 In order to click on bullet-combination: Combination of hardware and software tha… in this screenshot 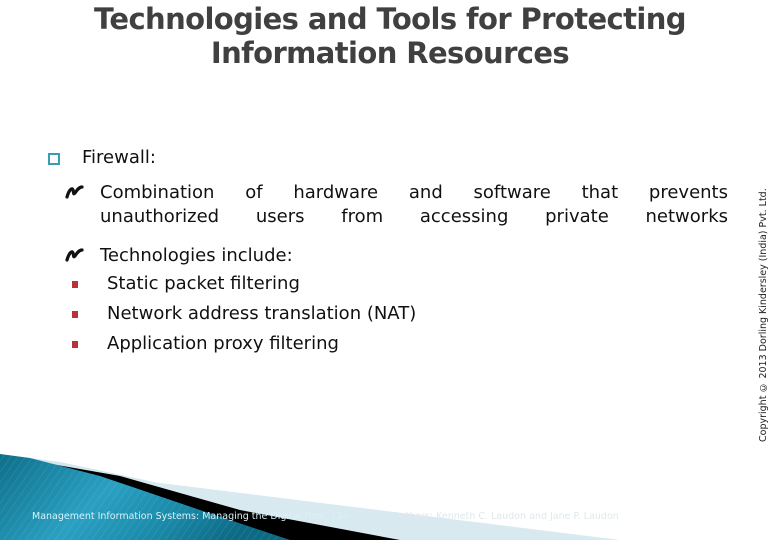, I will do `click(396, 205)`.